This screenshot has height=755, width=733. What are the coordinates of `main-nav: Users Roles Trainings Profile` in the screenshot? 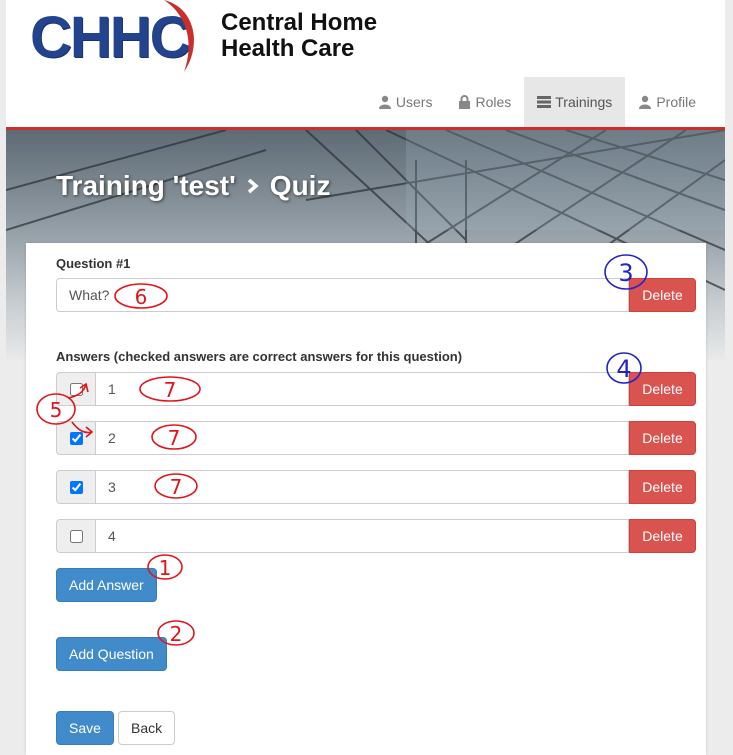 It's located at (537, 102).